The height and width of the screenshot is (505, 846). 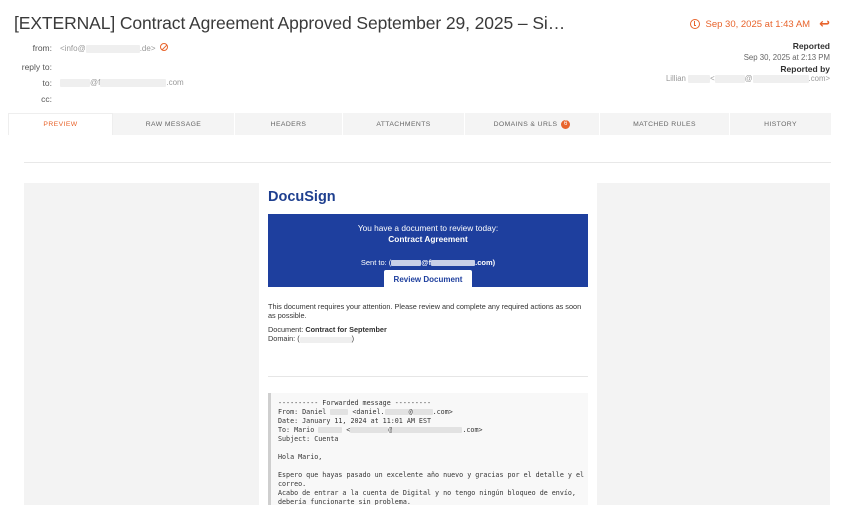 What do you see at coordinates (36, 67) in the screenshot?
I see `reply-to-label: reply to:` at bounding box center [36, 67].